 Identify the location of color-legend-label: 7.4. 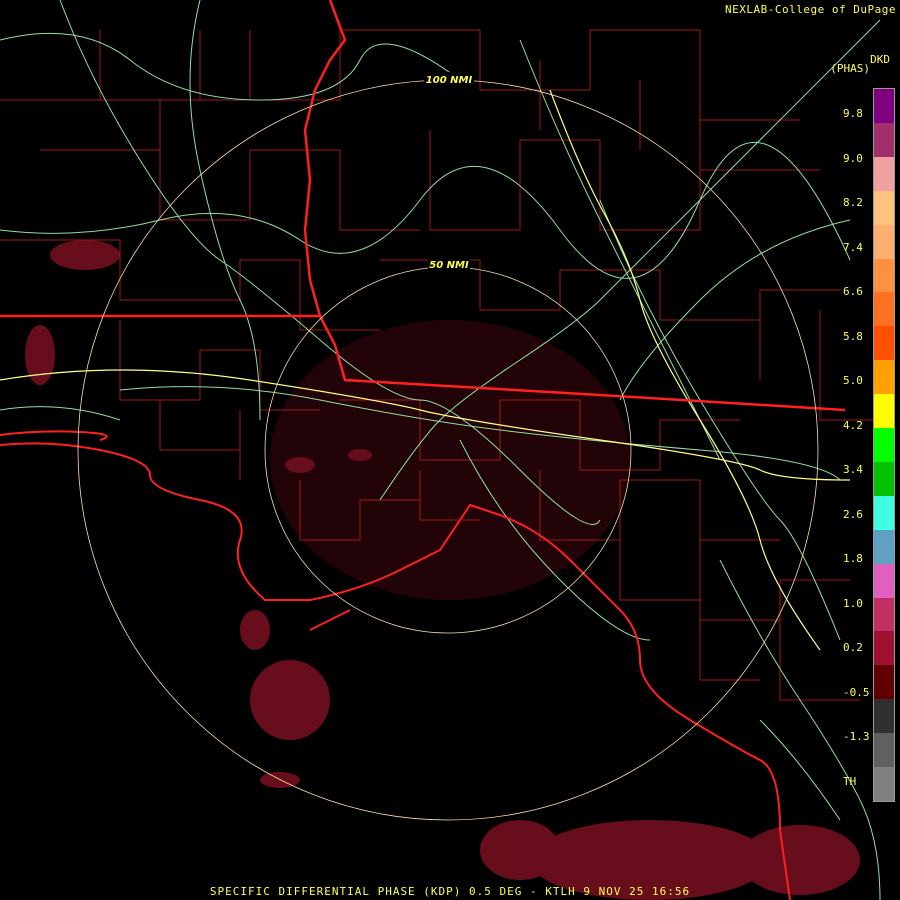
(853, 247).